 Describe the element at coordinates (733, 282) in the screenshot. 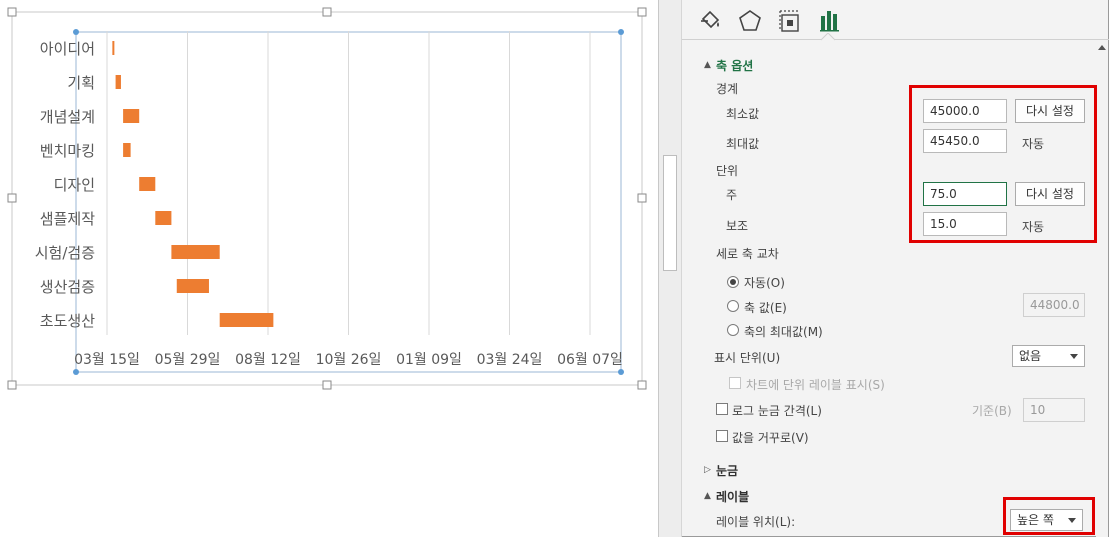

I see `cross-auto-radio` at that location.